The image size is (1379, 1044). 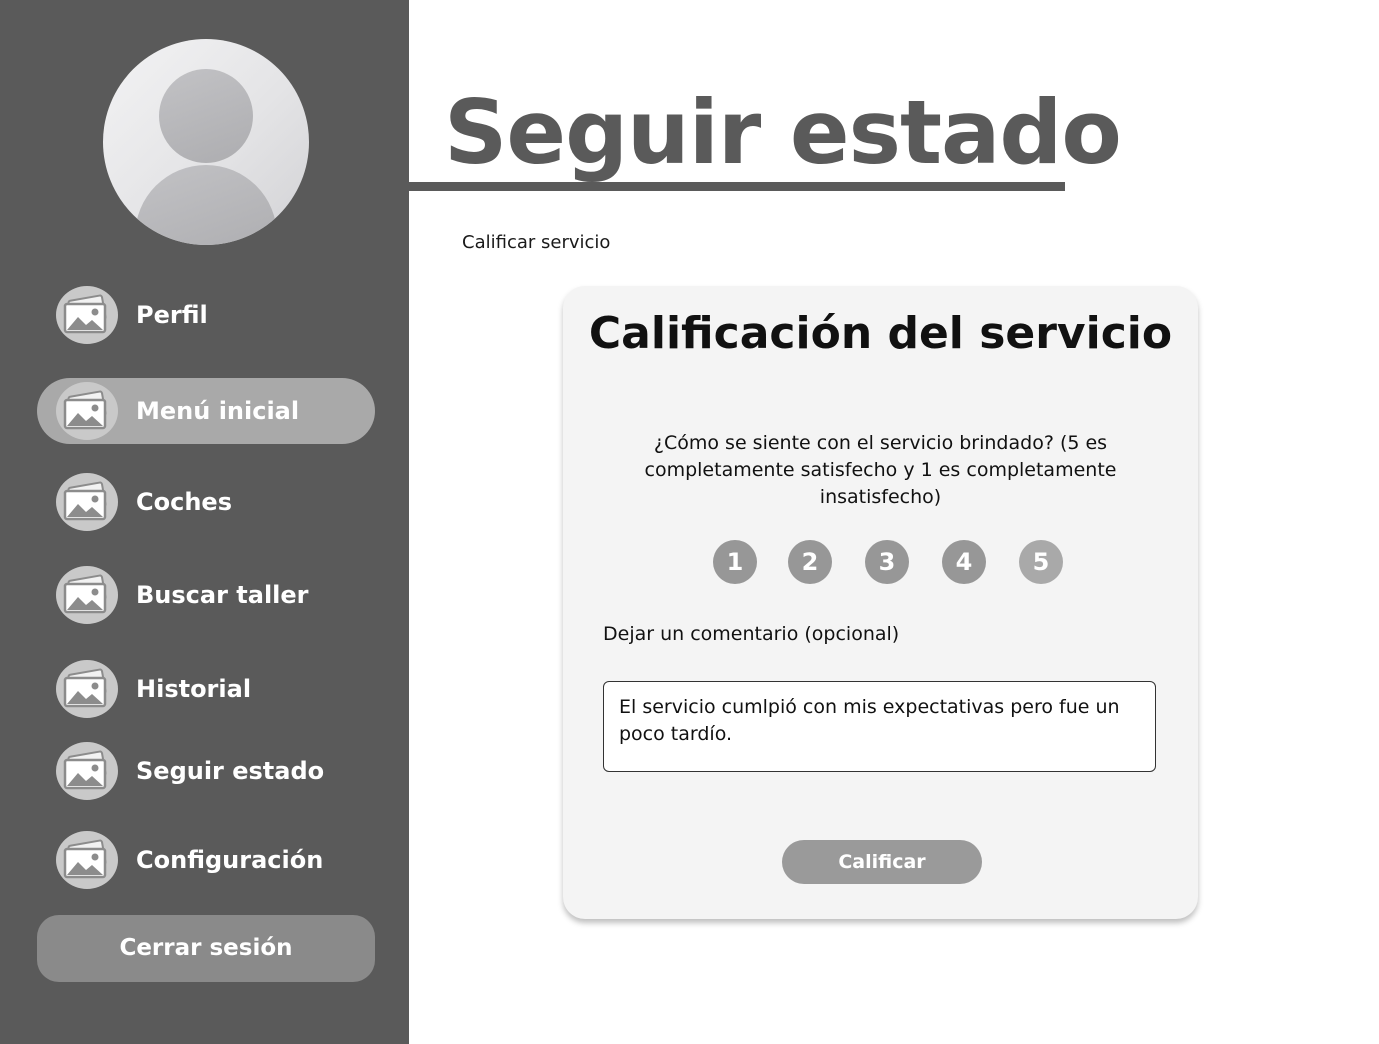 I want to click on page-title: Seguir estado, so click(x=783, y=132).